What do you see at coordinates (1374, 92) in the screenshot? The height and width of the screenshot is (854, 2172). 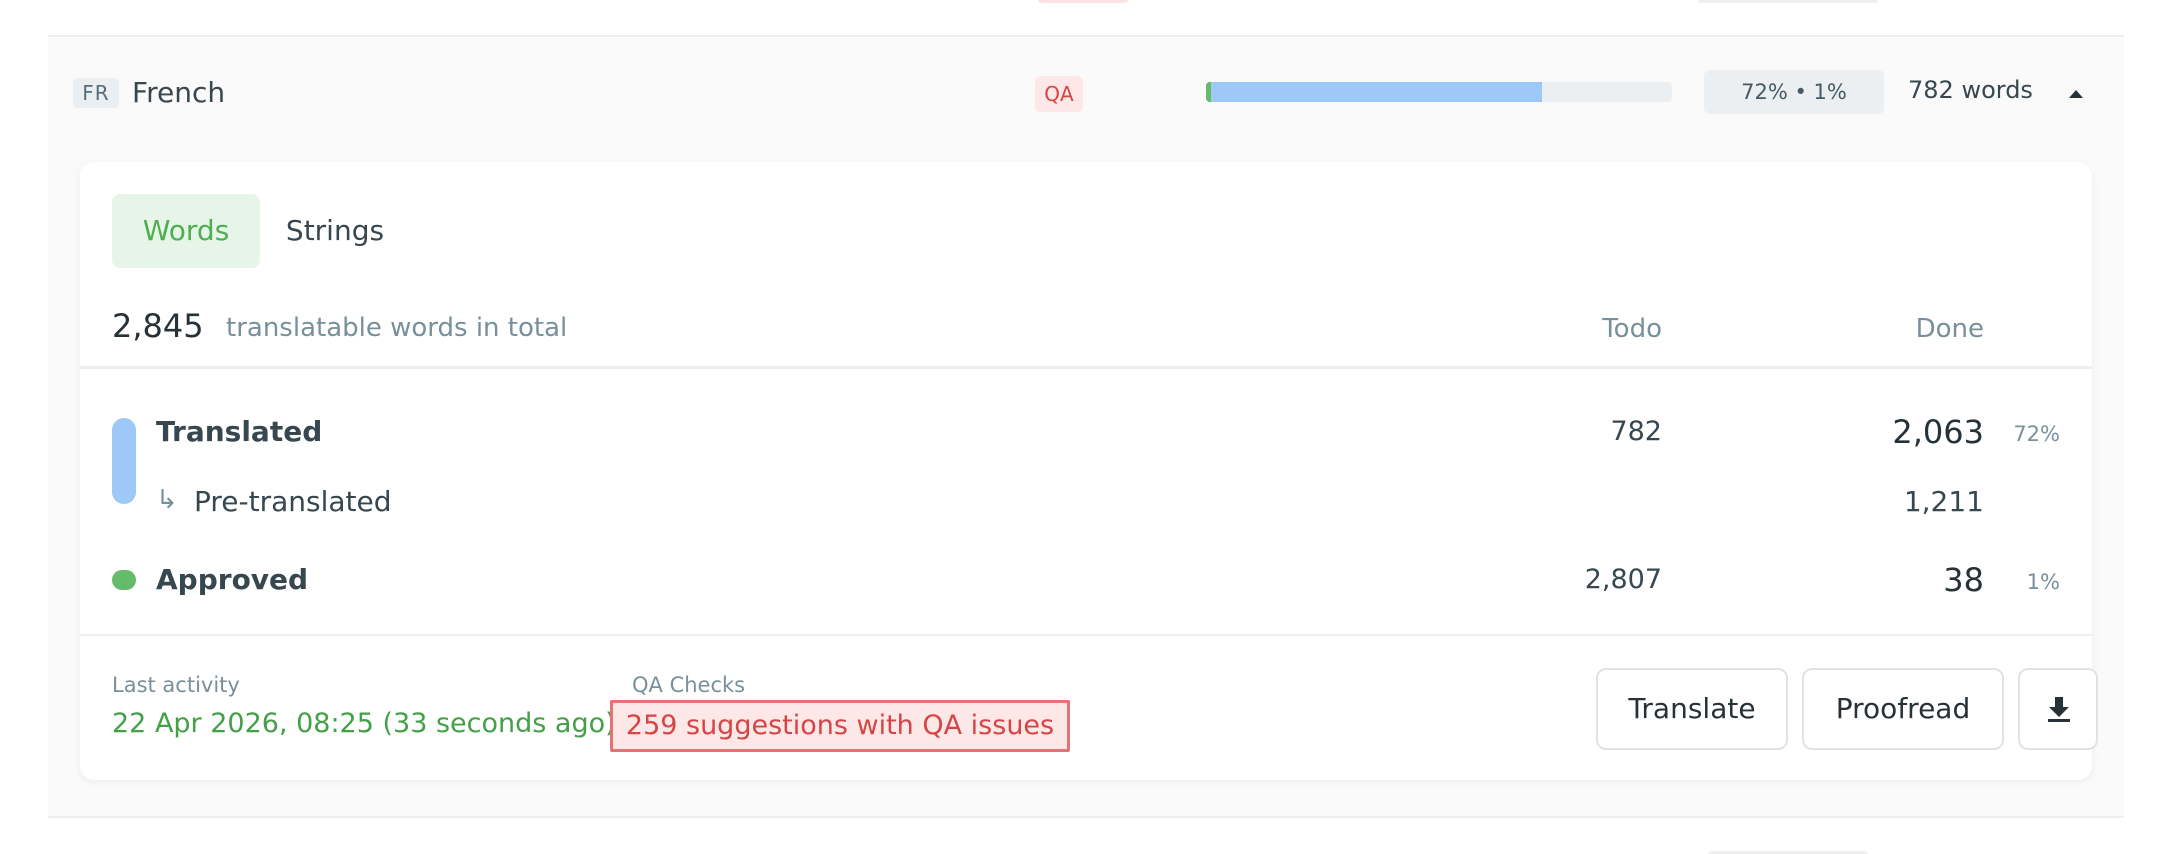 I see `progress-translated-fill` at bounding box center [1374, 92].